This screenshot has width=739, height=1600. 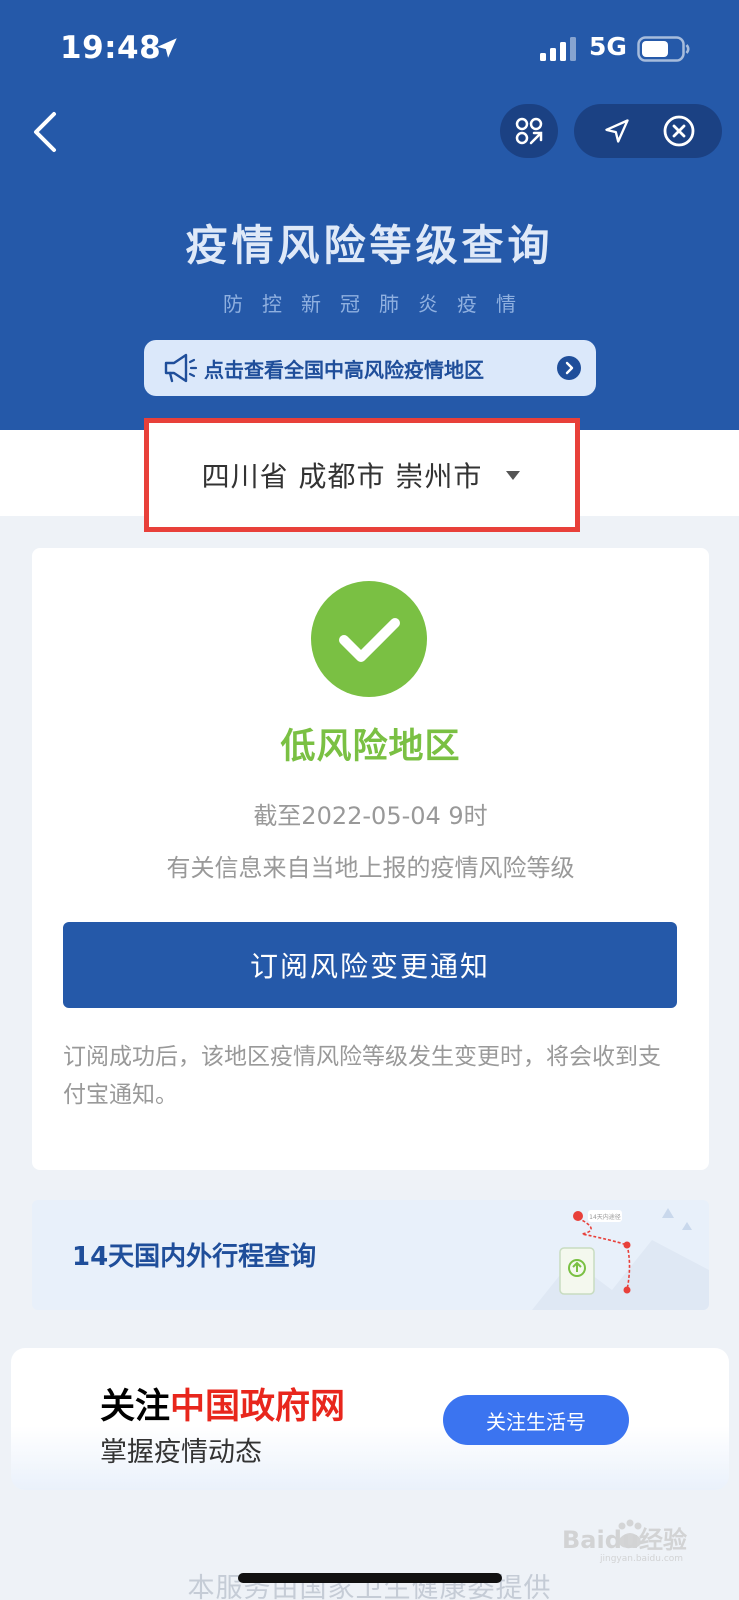 I want to click on high-risk-areas-banner: 点击查看全国中高风险疫情地区, so click(x=370, y=368).